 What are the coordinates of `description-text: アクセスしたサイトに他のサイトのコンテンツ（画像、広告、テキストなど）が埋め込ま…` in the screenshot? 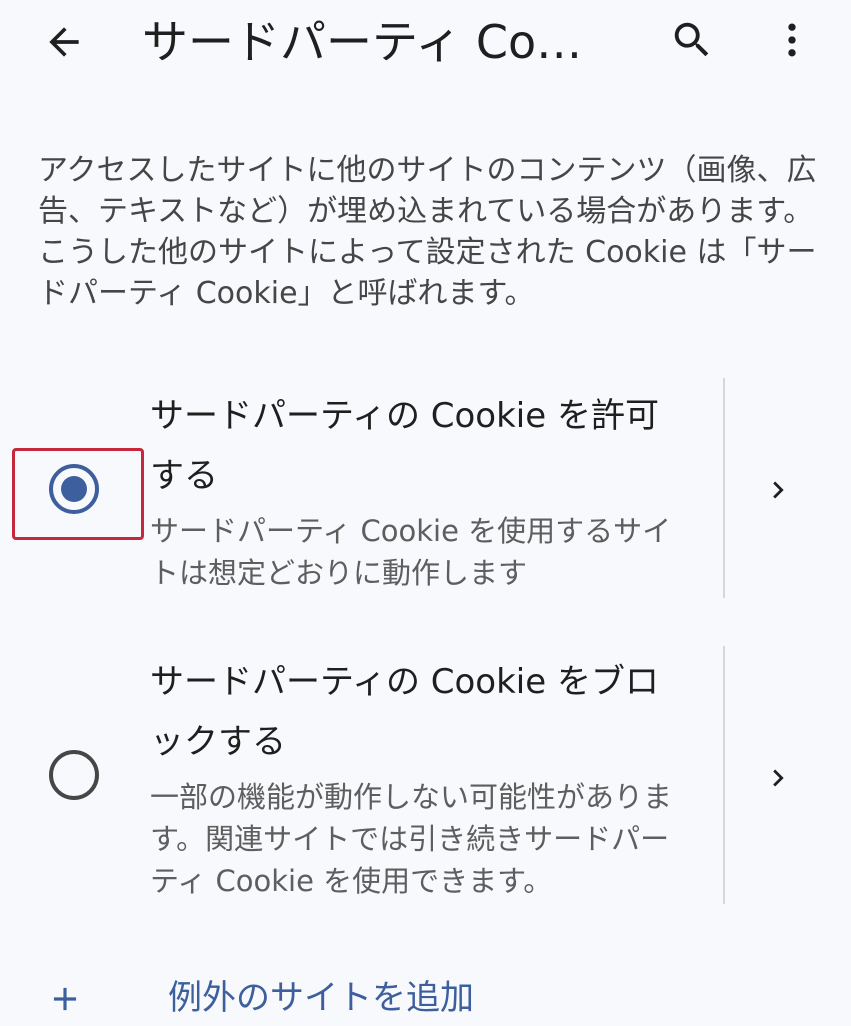 It's located at (427, 232).